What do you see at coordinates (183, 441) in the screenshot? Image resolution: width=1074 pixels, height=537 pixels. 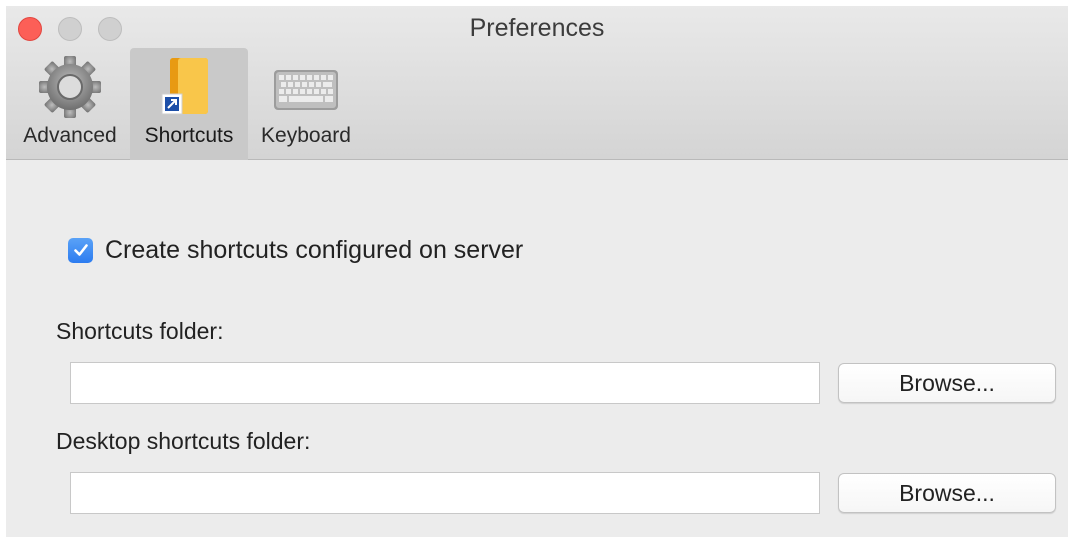 I see `desktop-shortcuts-folder-label: Desktop shortcuts folder:` at bounding box center [183, 441].